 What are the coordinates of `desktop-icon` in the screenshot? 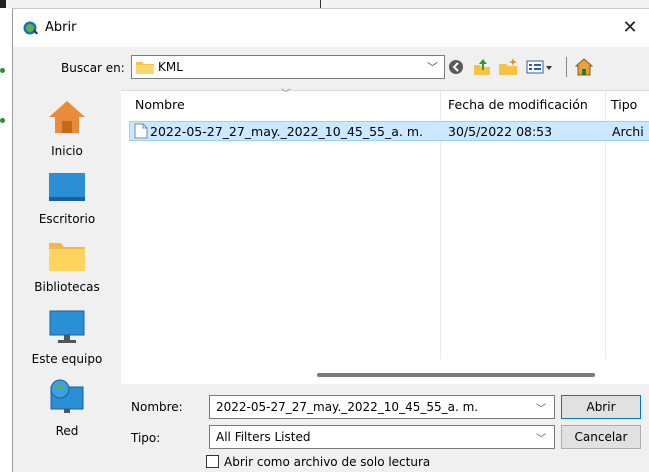 It's located at (67, 187).